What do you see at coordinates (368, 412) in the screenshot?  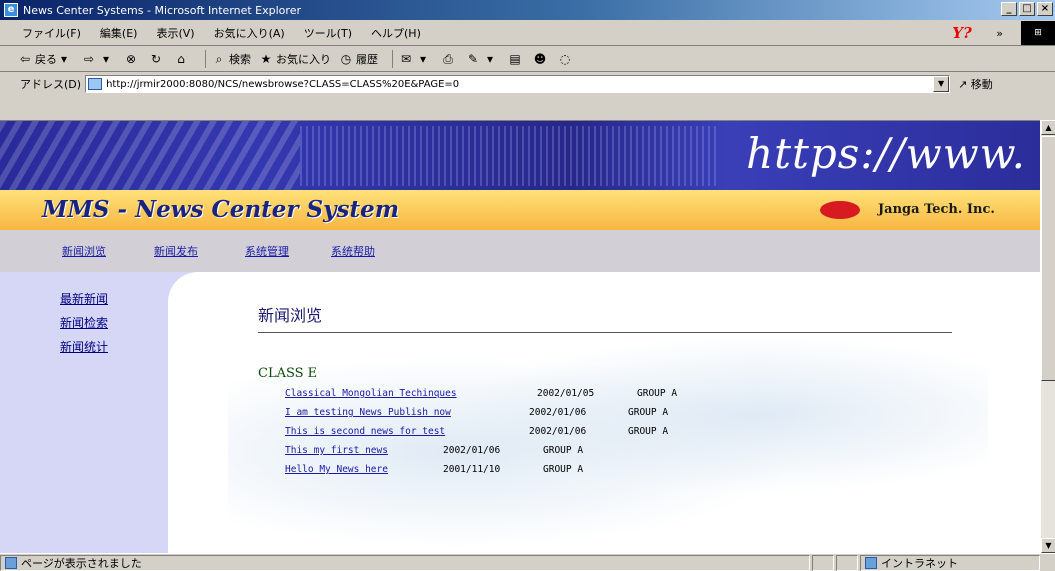 I see `news-title-link: I am testing News Publish now` at bounding box center [368, 412].